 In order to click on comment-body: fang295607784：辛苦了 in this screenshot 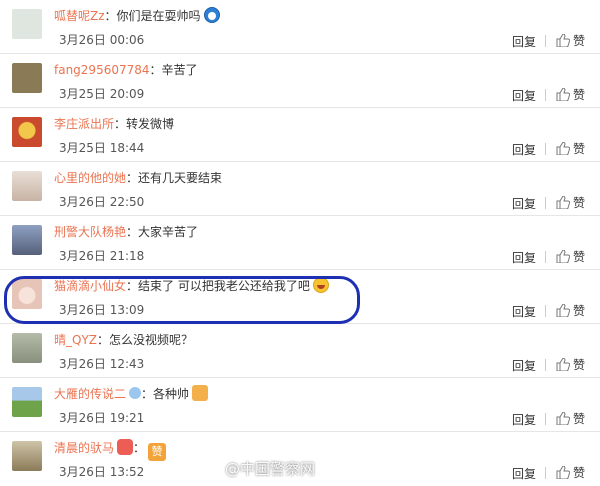, I will do `click(126, 70)`.